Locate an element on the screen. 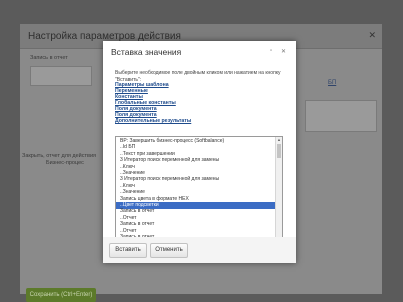 The image size is (403, 302). modal-footer: Вставить Отменить is located at coordinates (199, 250).